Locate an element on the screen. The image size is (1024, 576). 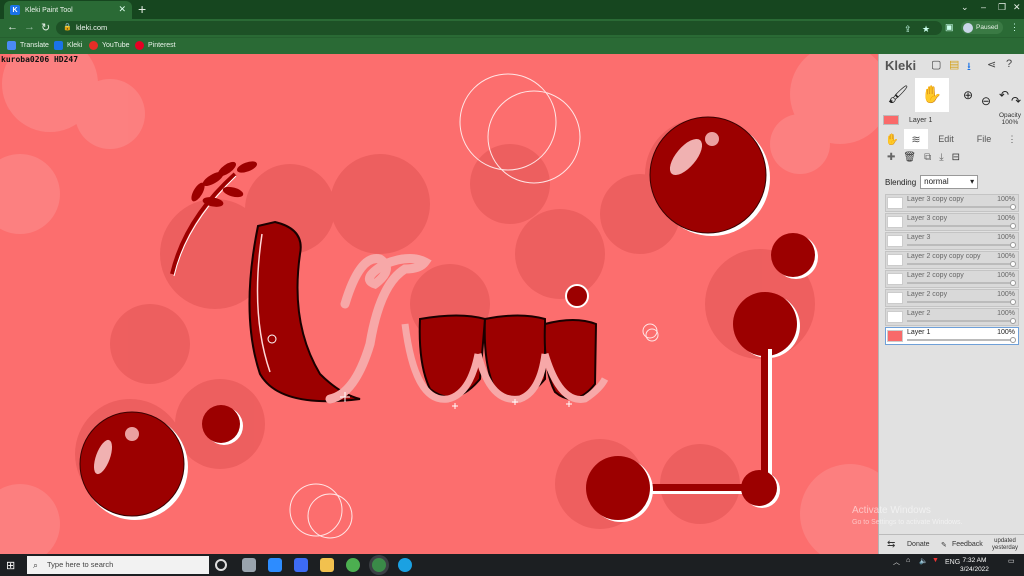
taskbar-search-input: ⌕ Type here to search is located at coordinates (118, 565).